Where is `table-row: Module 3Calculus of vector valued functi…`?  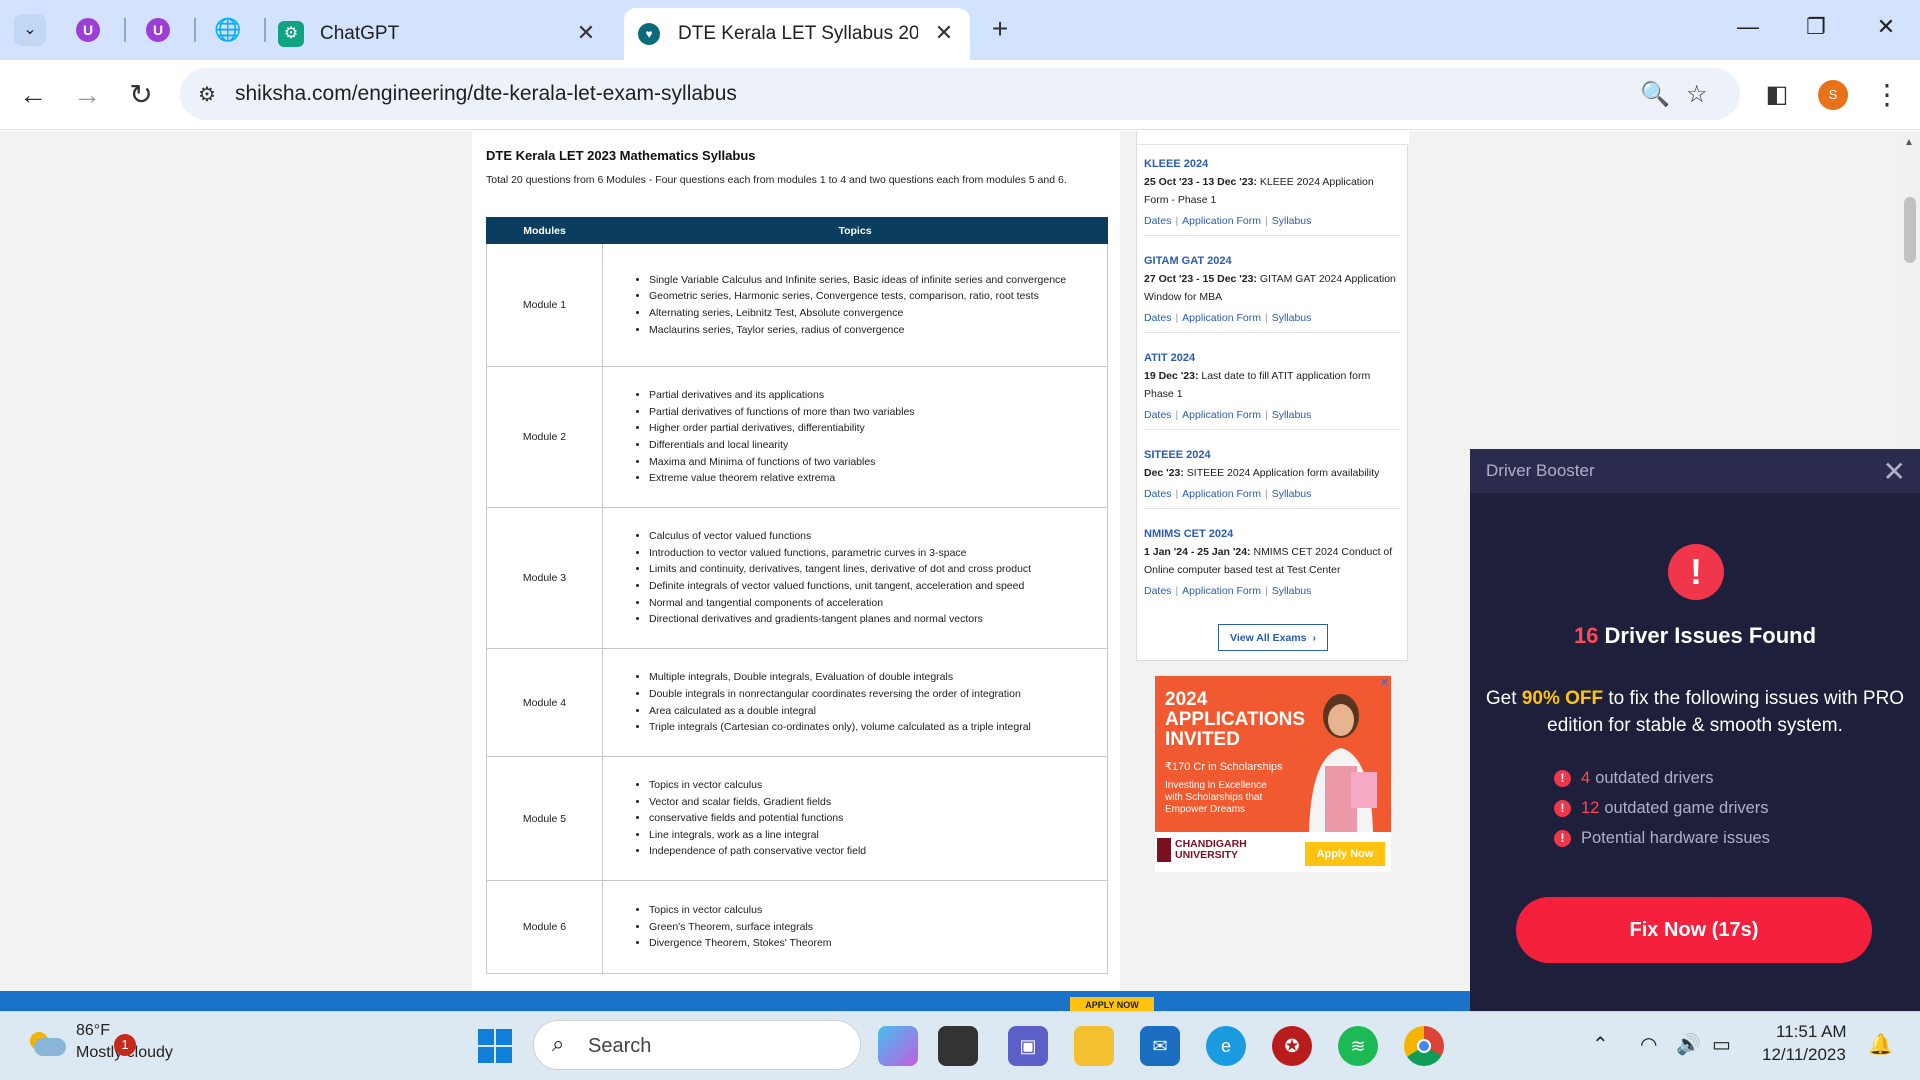
table-row: Module 3Calculus of vector valued functi… is located at coordinates (797, 578).